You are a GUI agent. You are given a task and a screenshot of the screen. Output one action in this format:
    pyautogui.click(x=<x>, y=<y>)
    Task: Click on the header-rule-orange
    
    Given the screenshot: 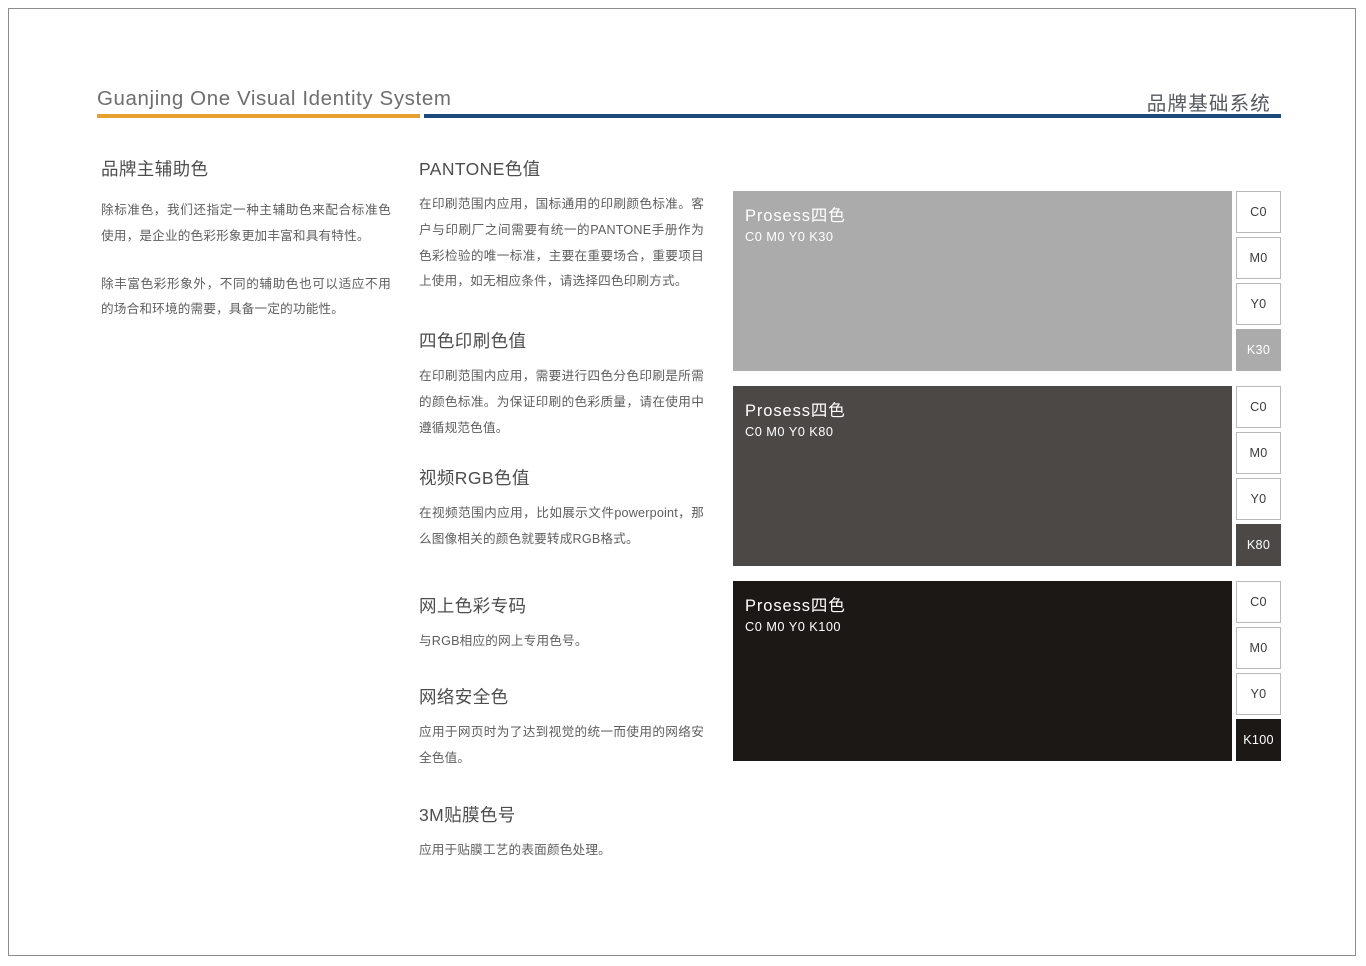 What is the action you would take?
    pyautogui.click(x=258, y=116)
    